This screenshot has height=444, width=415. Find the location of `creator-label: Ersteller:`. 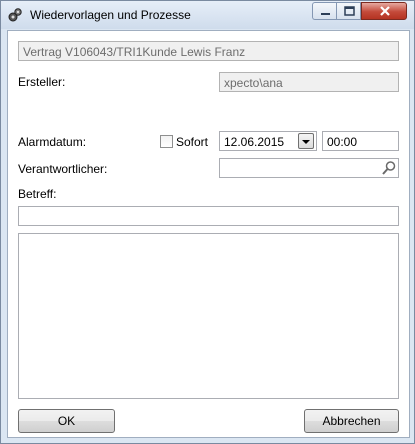

creator-label: Ersteller: is located at coordinates (42, 82).